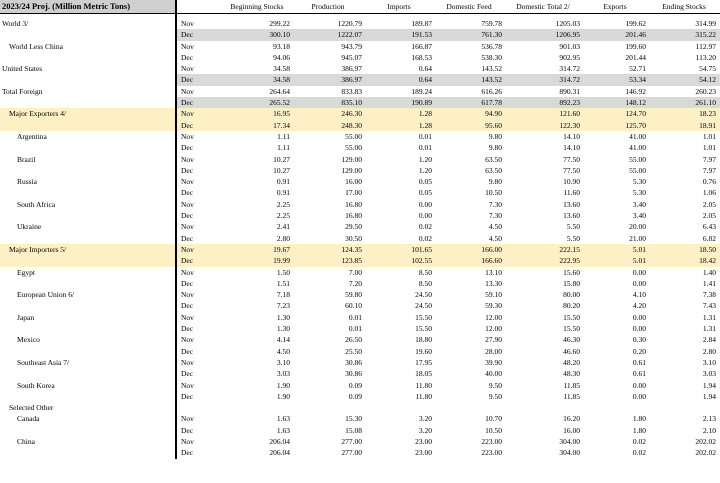 The image size is (720, 483). Describe the element at coordinates (493, 170) in the screenshot. I see `cell-domestic-feed: 63.50` at that location.